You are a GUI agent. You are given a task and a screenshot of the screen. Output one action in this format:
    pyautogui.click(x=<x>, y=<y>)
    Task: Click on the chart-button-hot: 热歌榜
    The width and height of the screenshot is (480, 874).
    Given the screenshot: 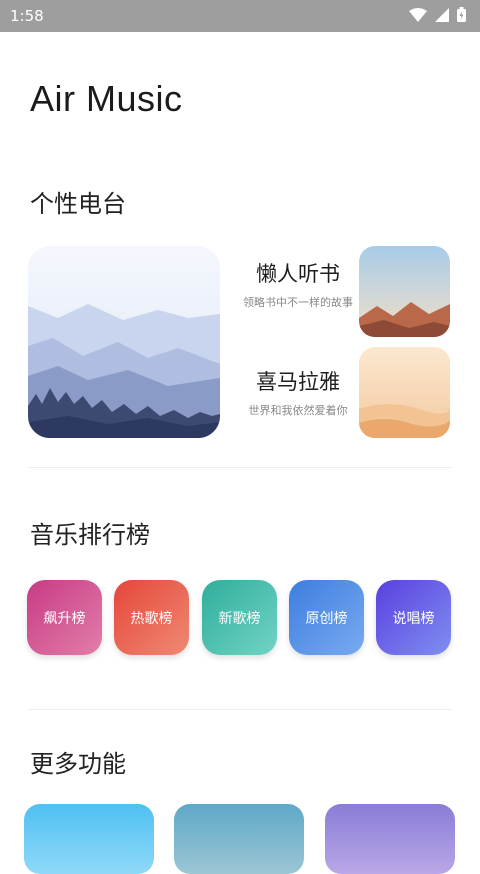 What is the action you would take?
    pyautogui.click(x=151, y=617)
    